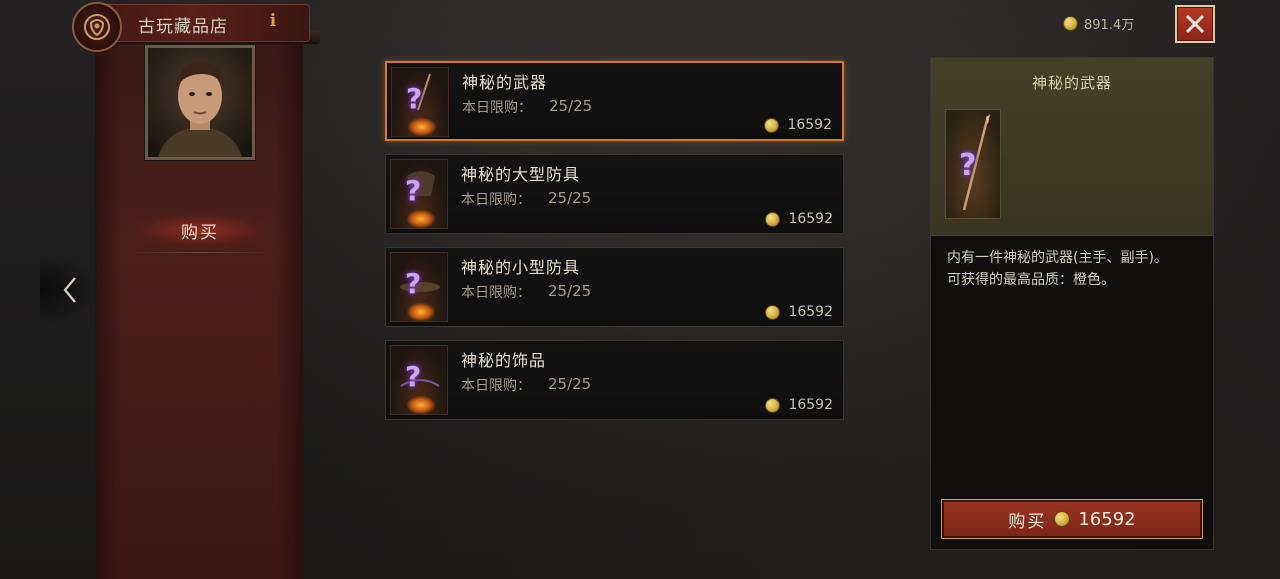 The width and height of the screenshot is (1280, 579). I want to click on mystery-small-armor-icon: ?, so click(419, 287).